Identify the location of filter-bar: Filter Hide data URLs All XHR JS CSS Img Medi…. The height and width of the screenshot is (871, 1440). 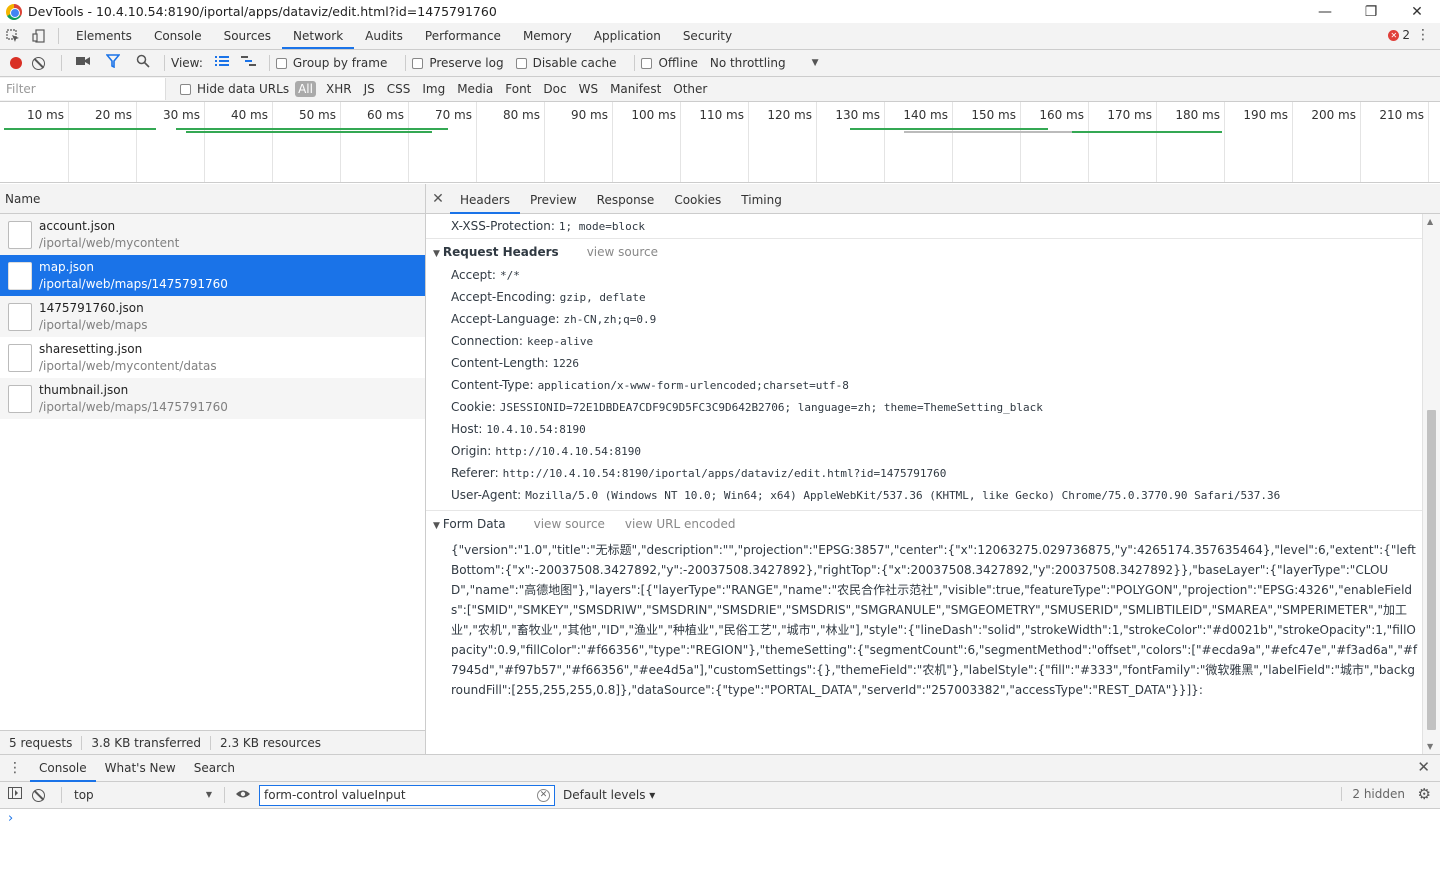
(720, 89).